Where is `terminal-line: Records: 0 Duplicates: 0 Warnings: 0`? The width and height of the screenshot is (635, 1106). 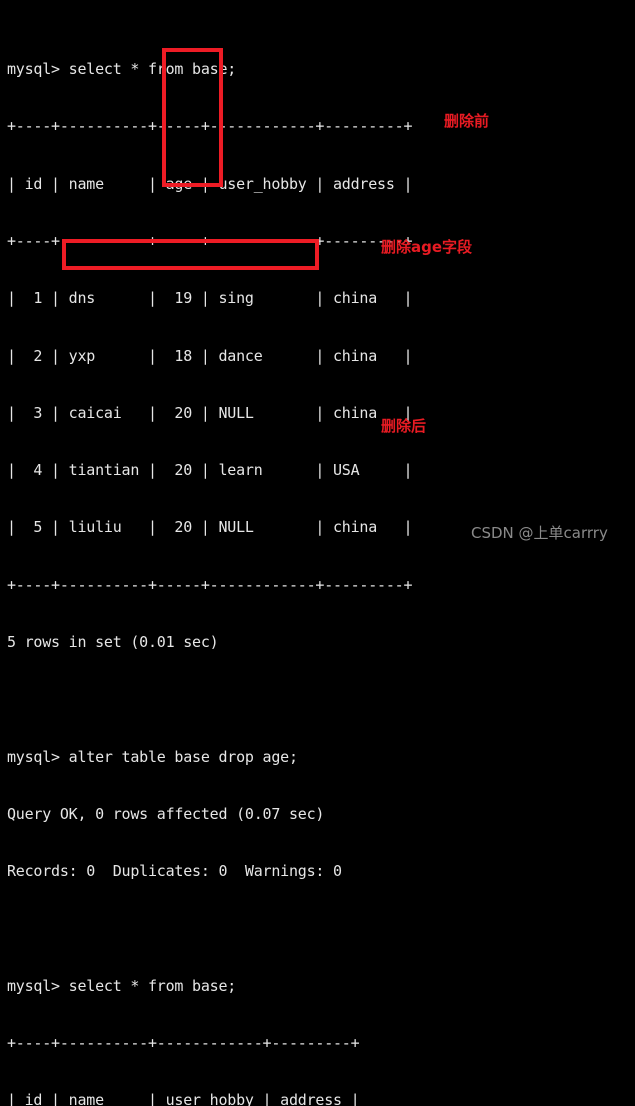
terminal-line: Records: 0 Duplicates: 0 Warnings: 0 is located at coordinates (174, 871).